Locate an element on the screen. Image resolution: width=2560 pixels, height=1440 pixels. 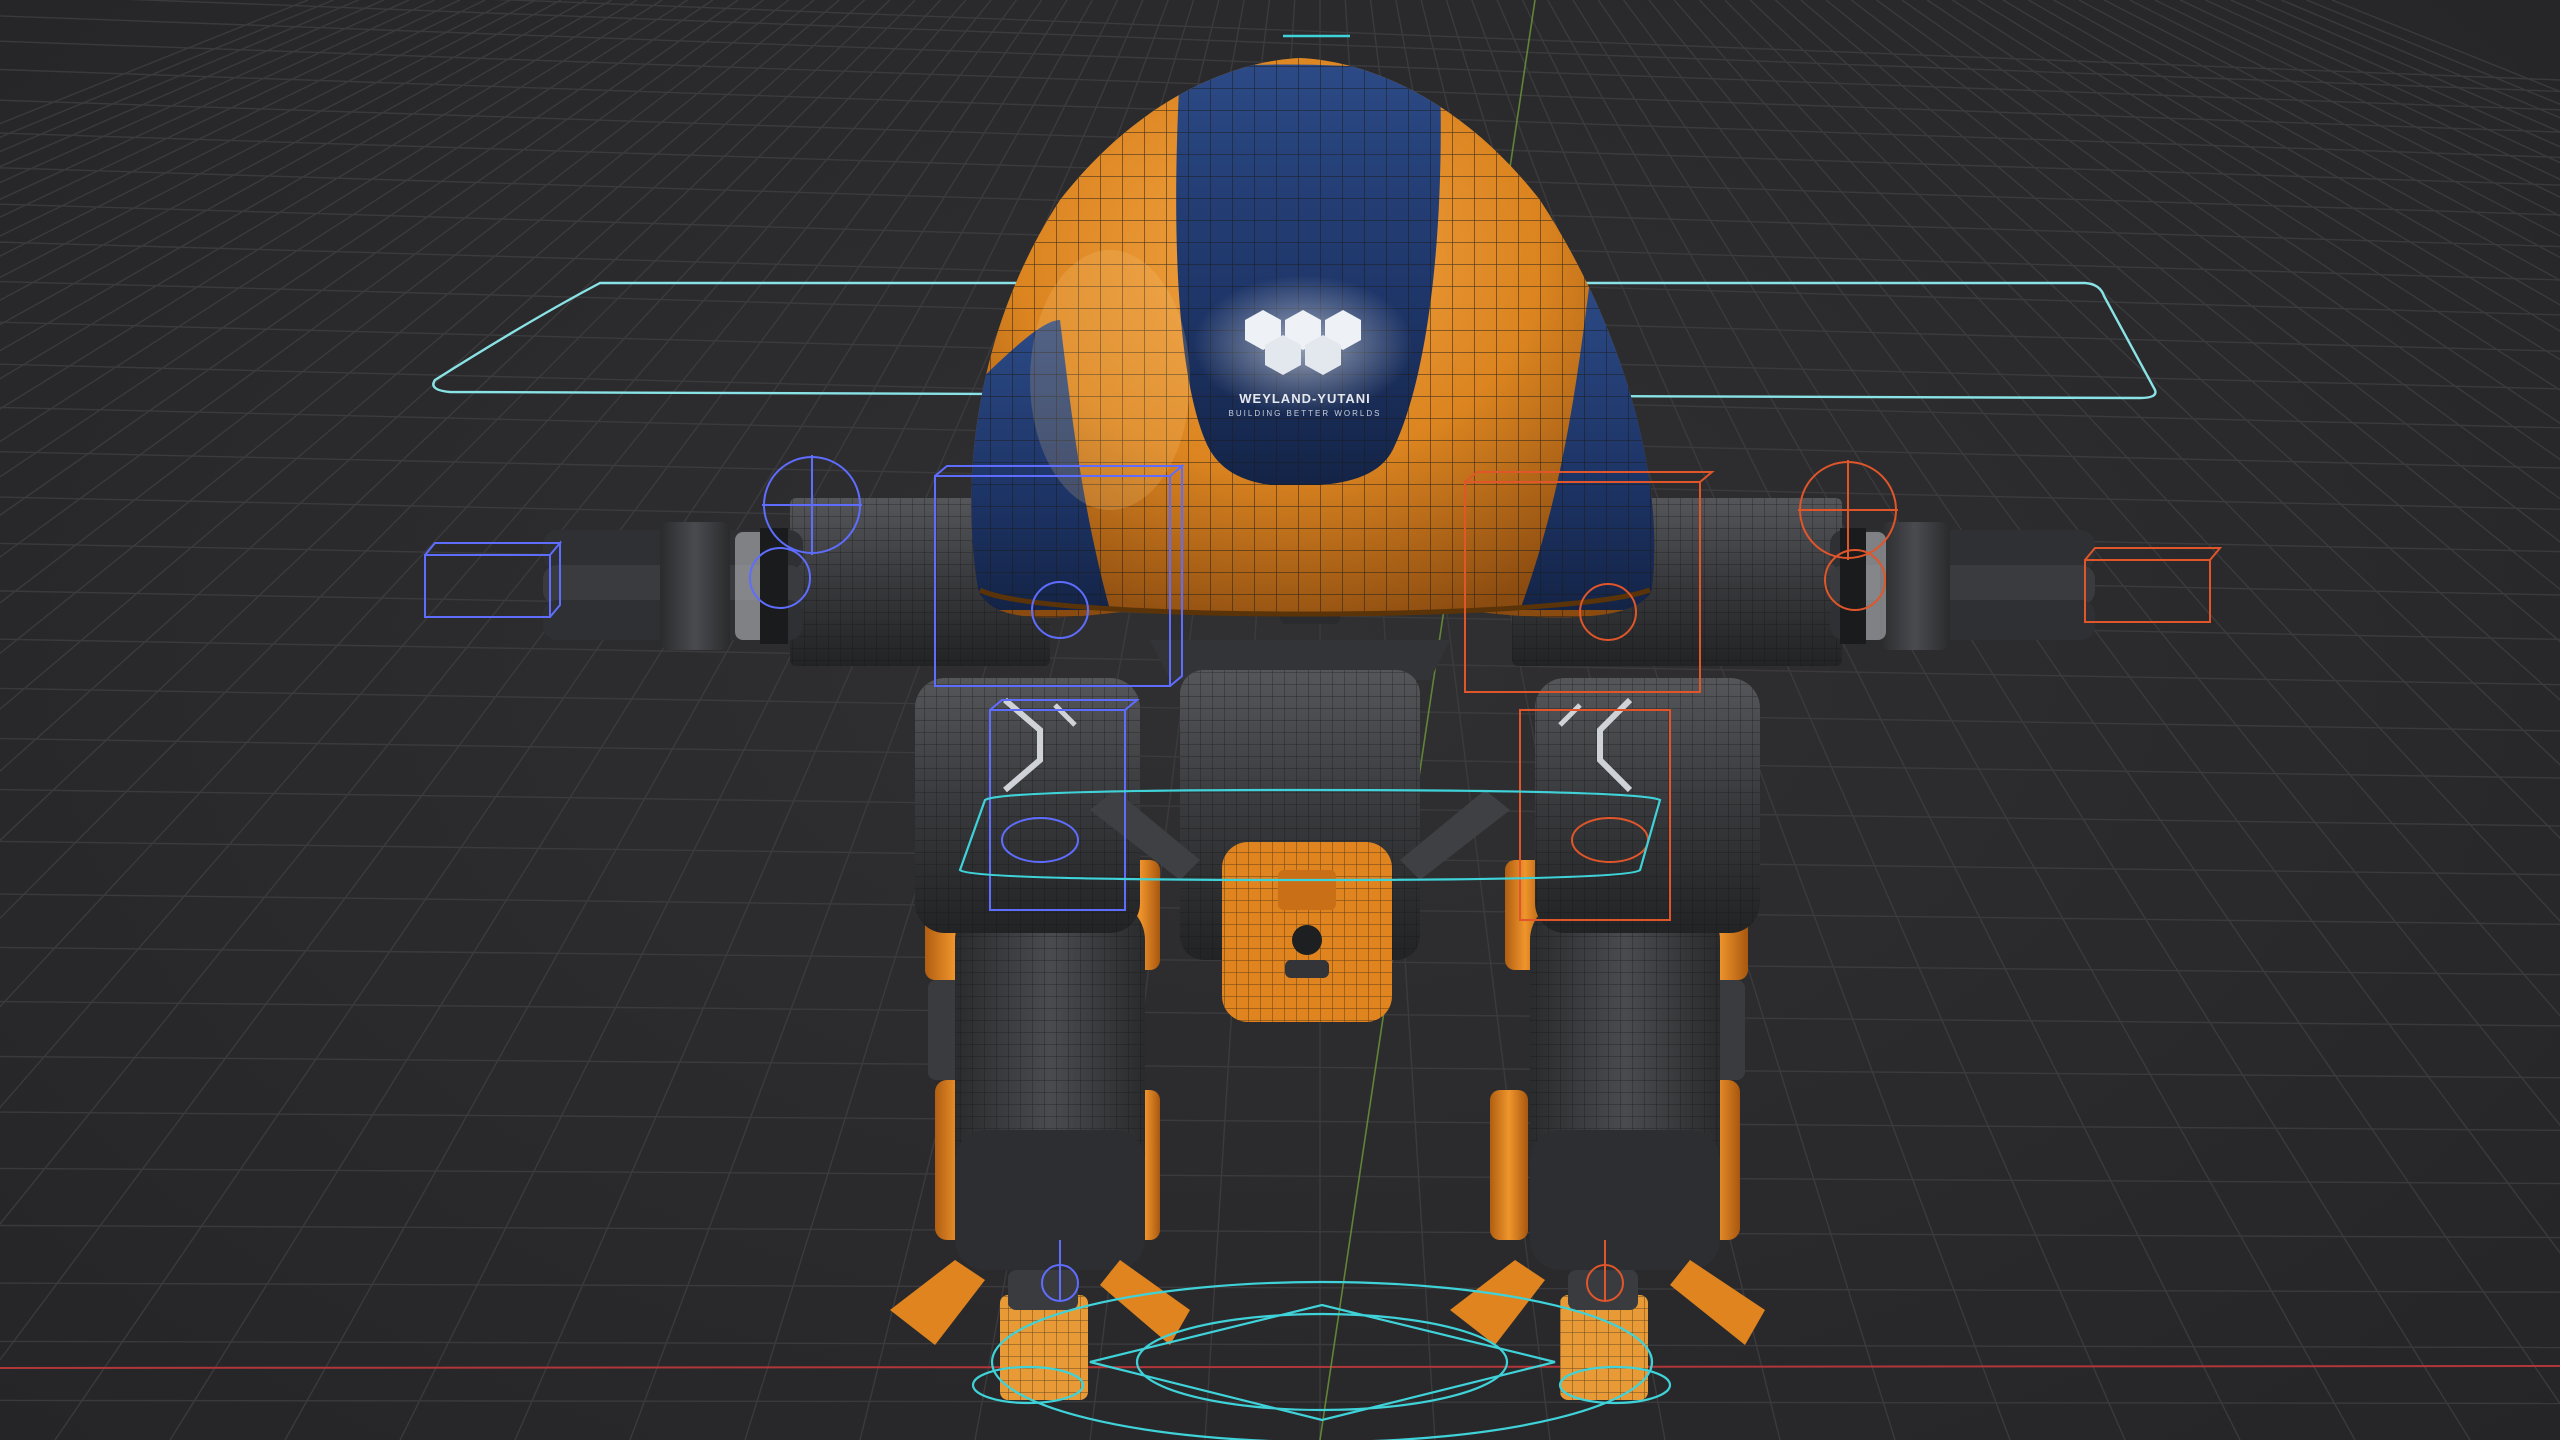
right-leg is located at coordinates (1625, 974).